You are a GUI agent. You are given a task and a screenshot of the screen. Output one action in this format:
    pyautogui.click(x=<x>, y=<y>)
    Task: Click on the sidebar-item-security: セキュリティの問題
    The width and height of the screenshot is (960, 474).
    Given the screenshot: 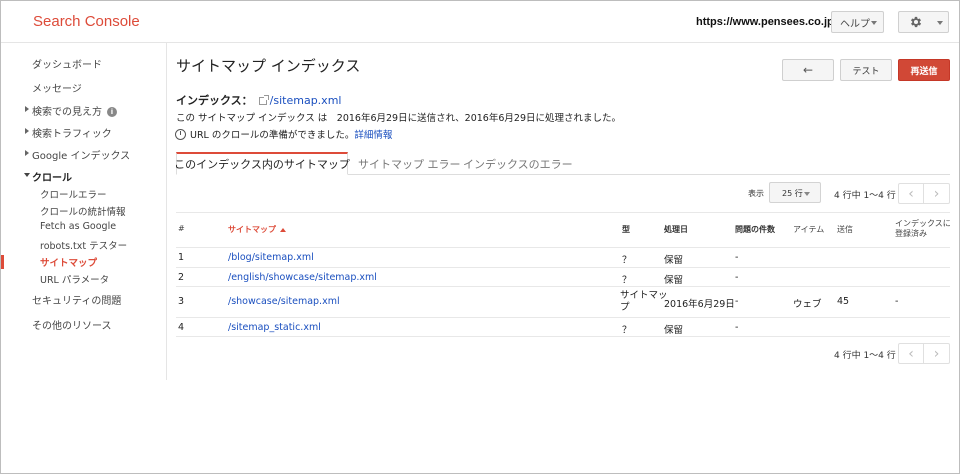 What is the action you would take?
    pyautogui.click(x=76, y=299)
    